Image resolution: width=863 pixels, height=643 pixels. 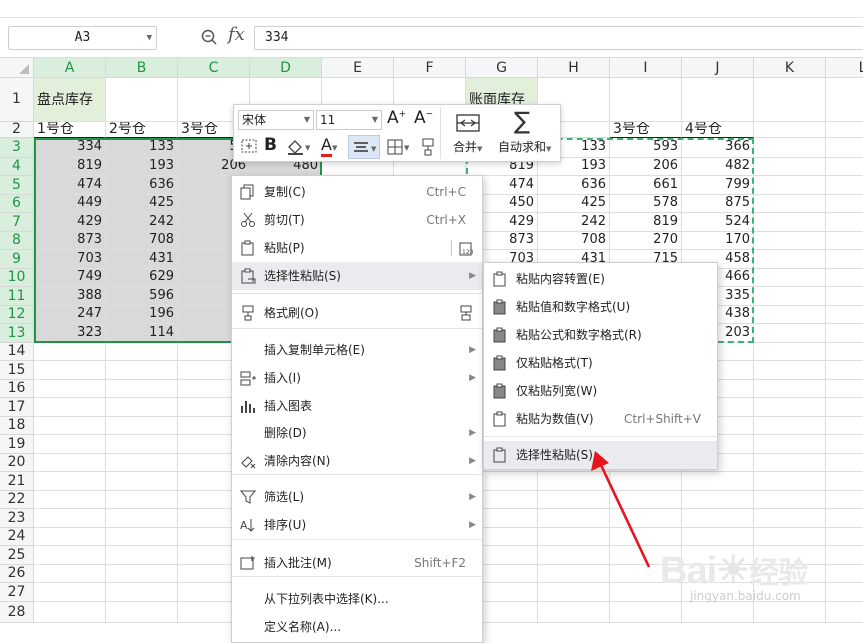 I want to click on font-size-select: 11 ▼, so click(x=349, y=120).